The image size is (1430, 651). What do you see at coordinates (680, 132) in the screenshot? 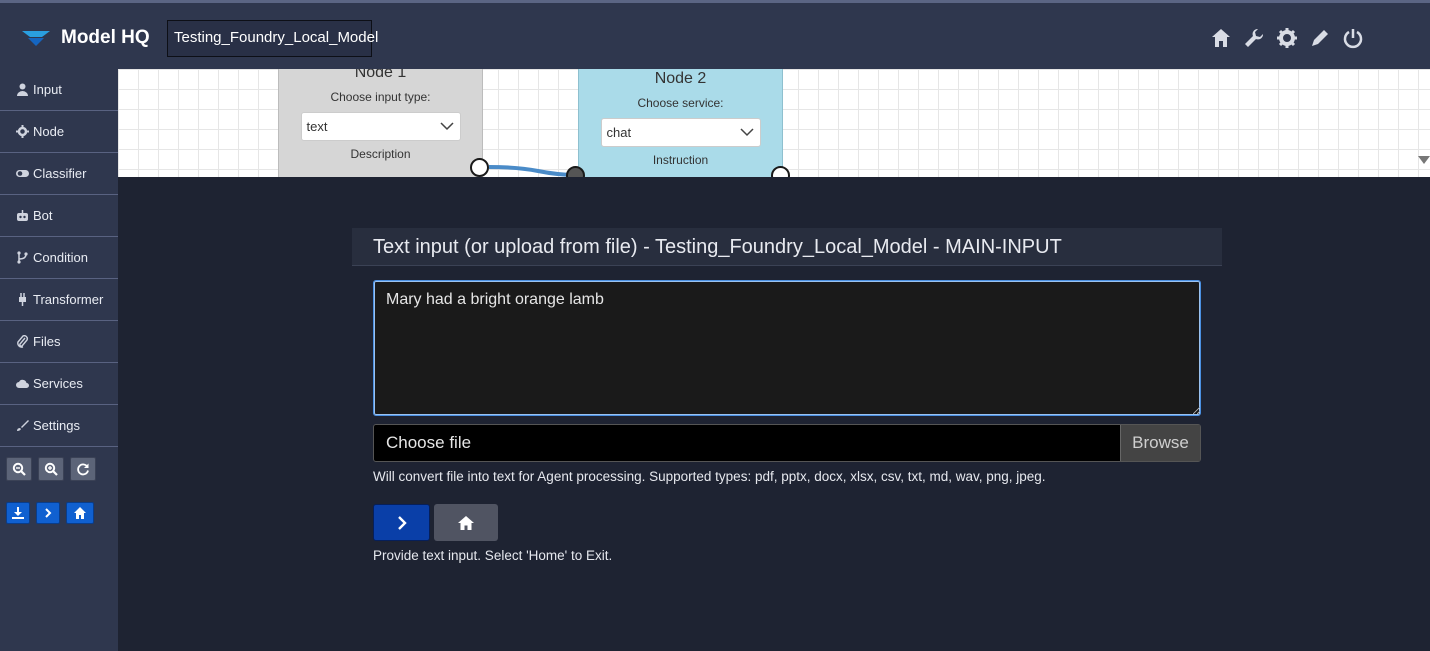
I see `service-select: chat` at bounding box center [680, 132].